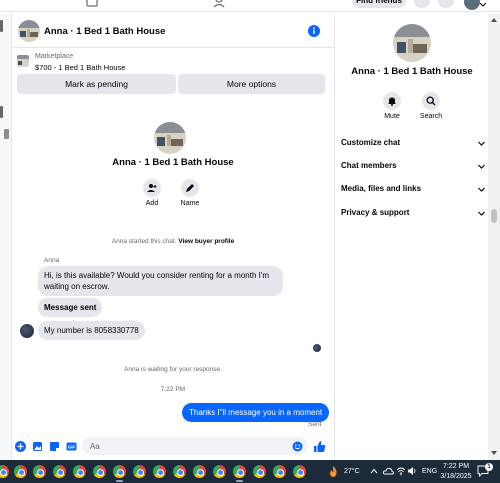 The image size is (500, 483). What do you see at coordinates (256, 412) in the screenshot?
I see `outgoing-message-bubble: Thanks I"ll message you in a moment` at bounding box center [256, 412].